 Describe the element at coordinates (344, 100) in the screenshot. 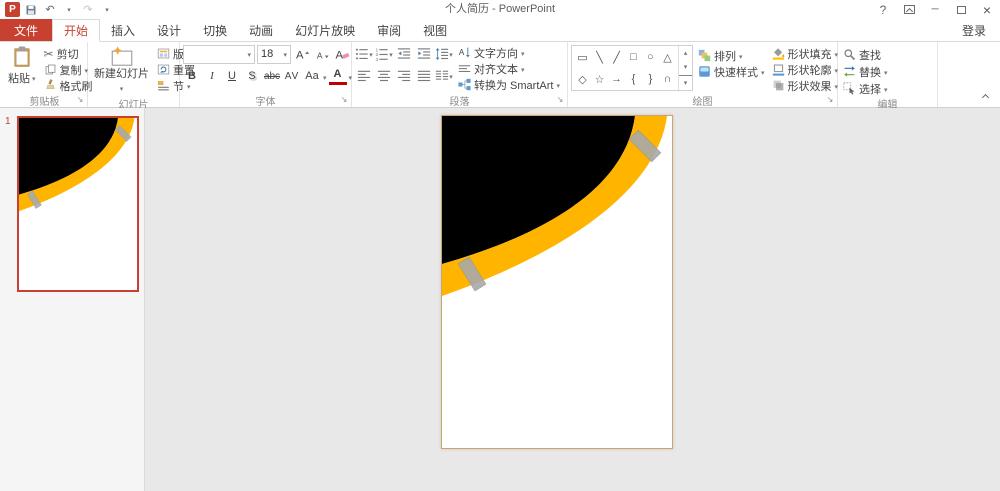

I see `font-dialog-launcher` at that location.